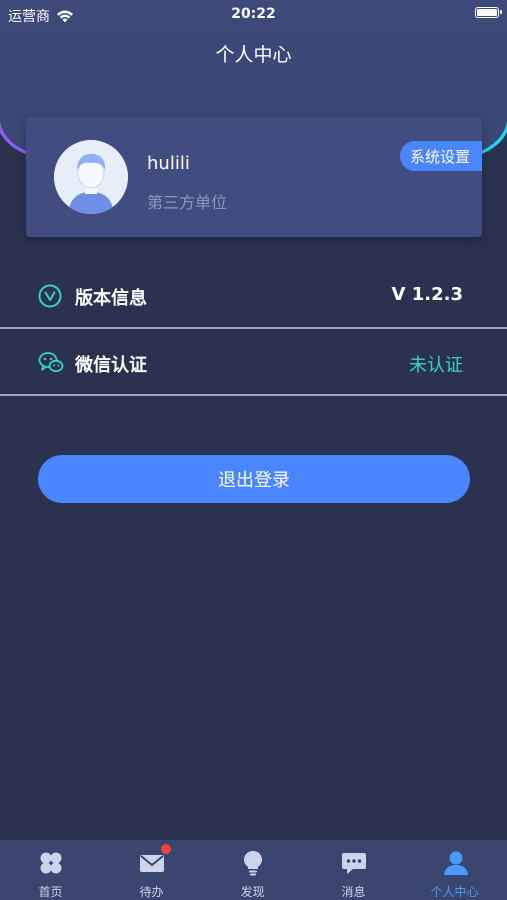 This screenshot has width=507, height=900. Describe the element at coordinates (353, 892) in the screenshot. I see `tab-messages-label: 消息` at that location.